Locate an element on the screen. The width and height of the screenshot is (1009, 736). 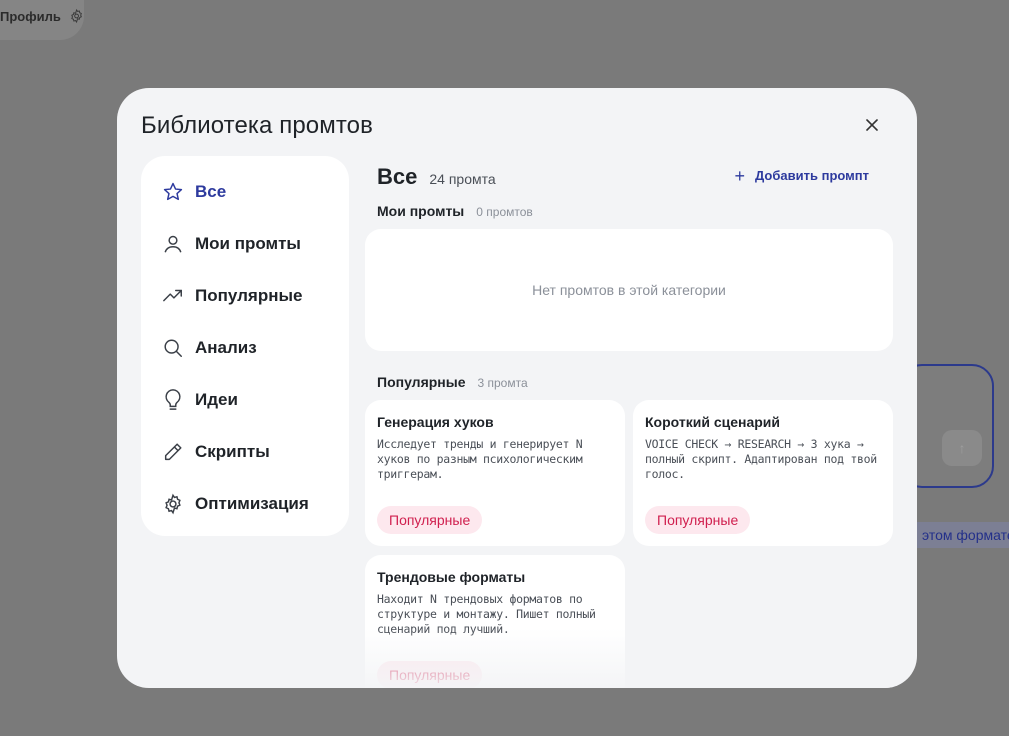
profile-button: Профиль is located at coordinates (42, 20).